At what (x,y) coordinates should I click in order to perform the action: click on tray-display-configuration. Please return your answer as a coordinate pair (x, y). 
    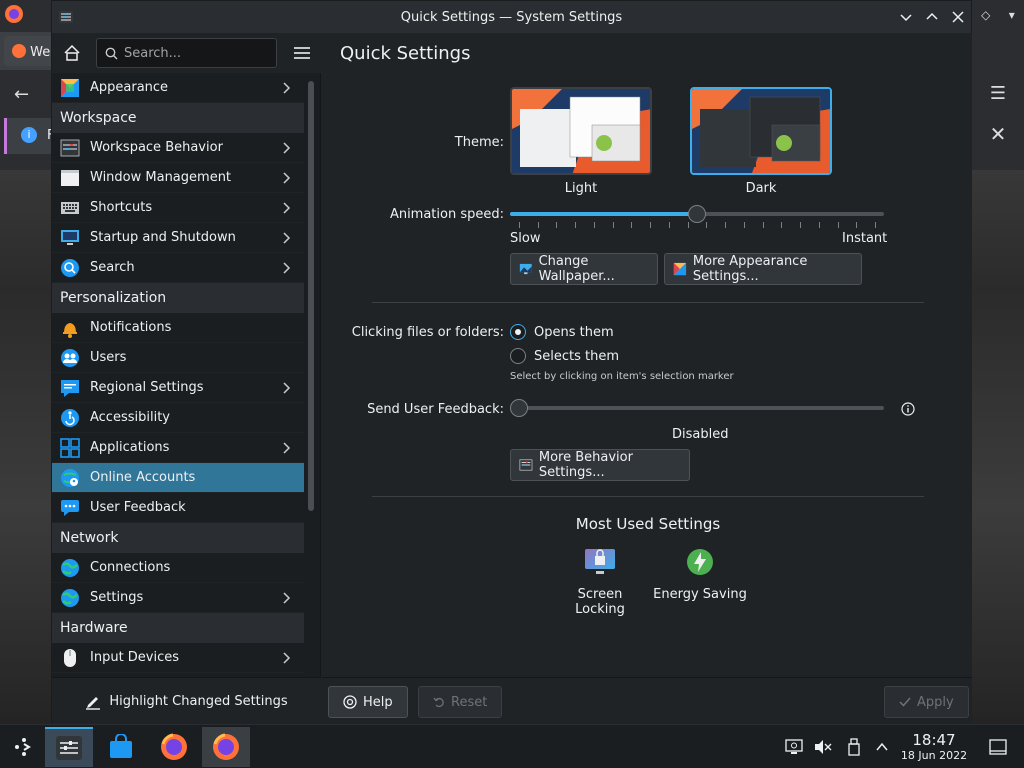
    Looking at the image, I should click on (794, 747).